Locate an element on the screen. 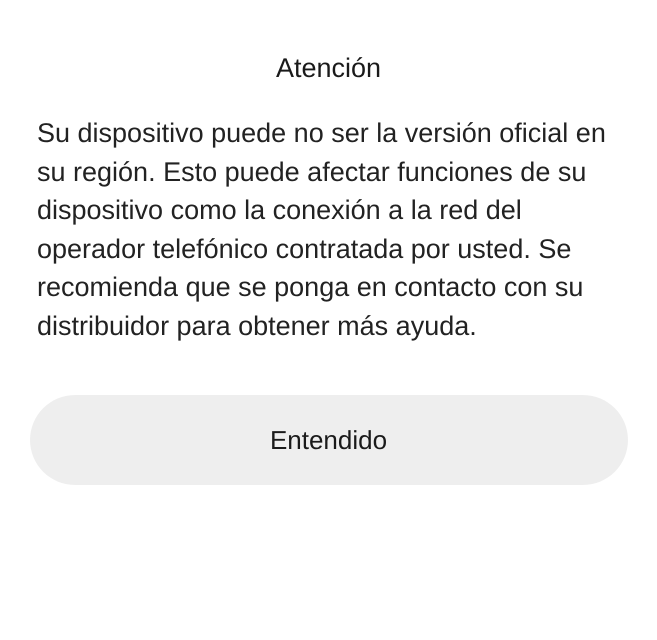 This screenshot has width=657, height=640. dialog-button: Entendido is located at coordinates (329, 440).